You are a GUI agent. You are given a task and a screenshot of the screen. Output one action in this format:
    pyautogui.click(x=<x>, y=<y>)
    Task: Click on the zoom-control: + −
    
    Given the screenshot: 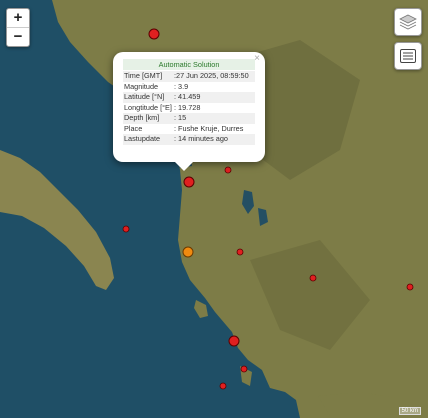 What is the action you would take?
    pyautogui.click(x=18, y=27)
    